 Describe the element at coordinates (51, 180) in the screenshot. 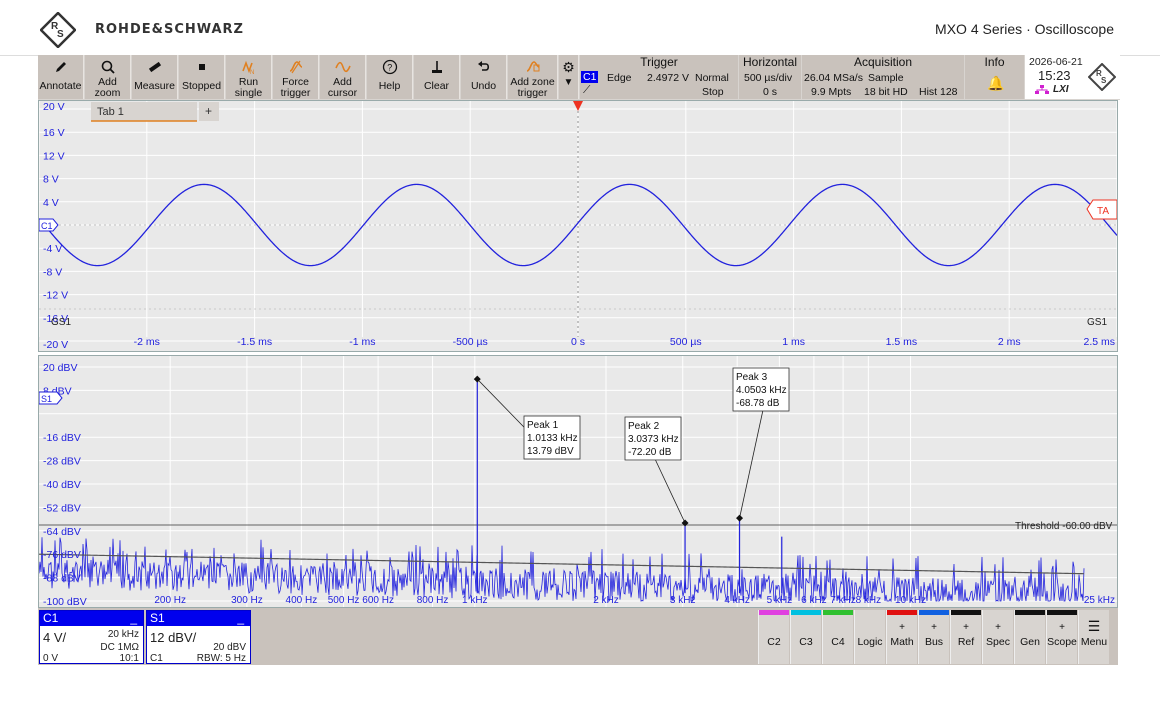

I see `time-y-tick-label: 8 V` at that location.